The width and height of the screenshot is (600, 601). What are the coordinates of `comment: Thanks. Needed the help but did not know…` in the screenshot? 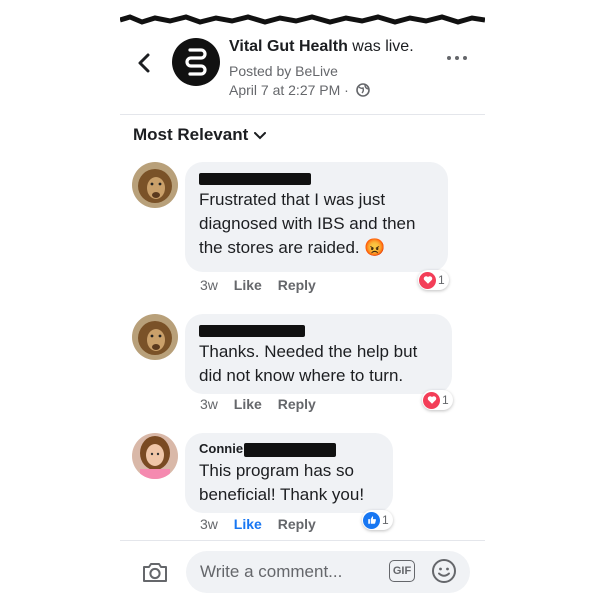 It's located at (307, 369).